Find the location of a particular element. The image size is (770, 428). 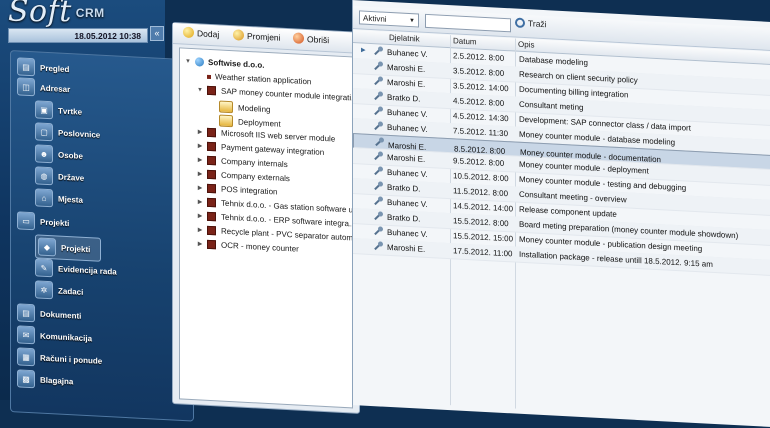

logo-sub: CRM is located at coordinates (90, 13).